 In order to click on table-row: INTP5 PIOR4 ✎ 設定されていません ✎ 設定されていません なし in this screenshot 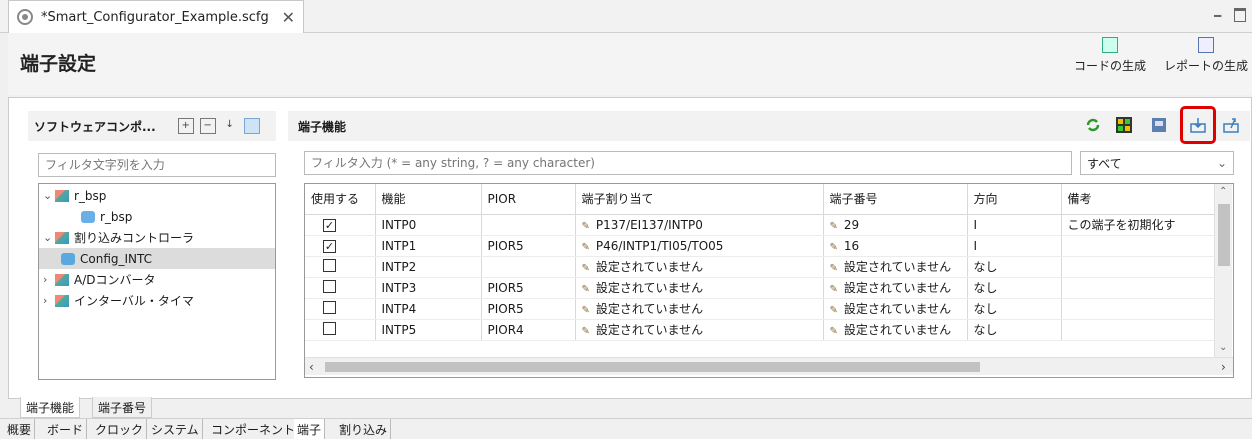, I will do `click(760, 330)`.